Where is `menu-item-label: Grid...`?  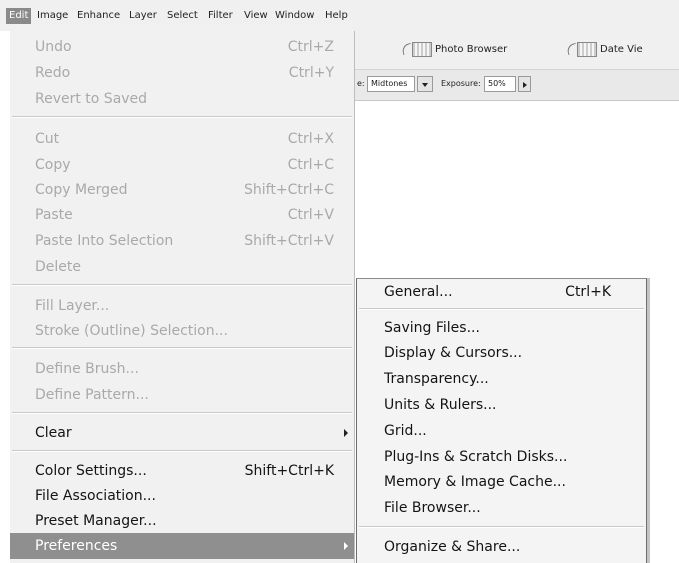 menu-item-label: Grid... is located at coordinates (405, 431).